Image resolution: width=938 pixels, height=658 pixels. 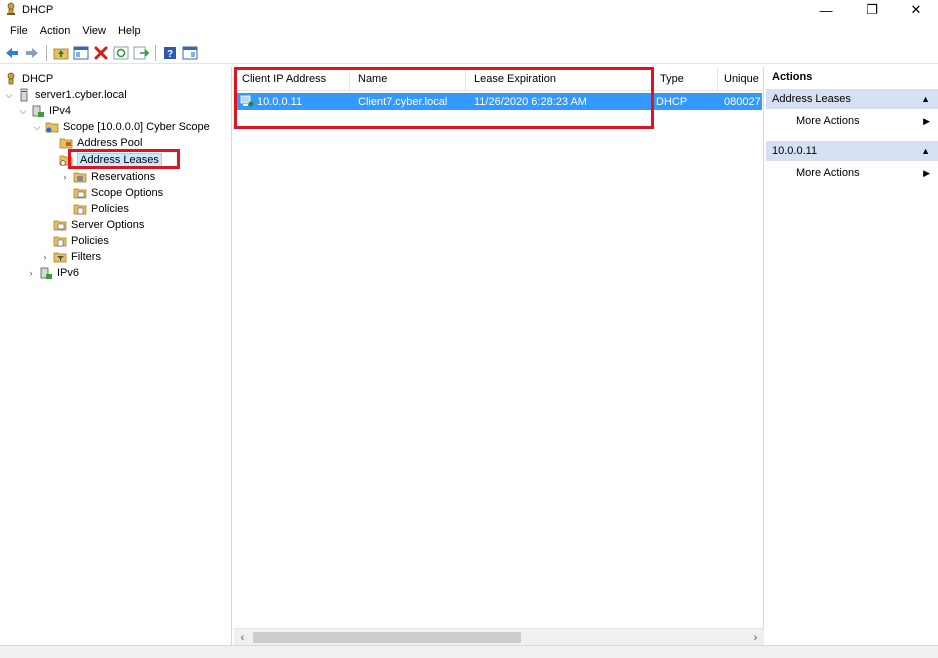 What do you see at coordinates (387, 637) in the screenshot?
I see `scrollbar-thumb` at bounding box center [387, 637].